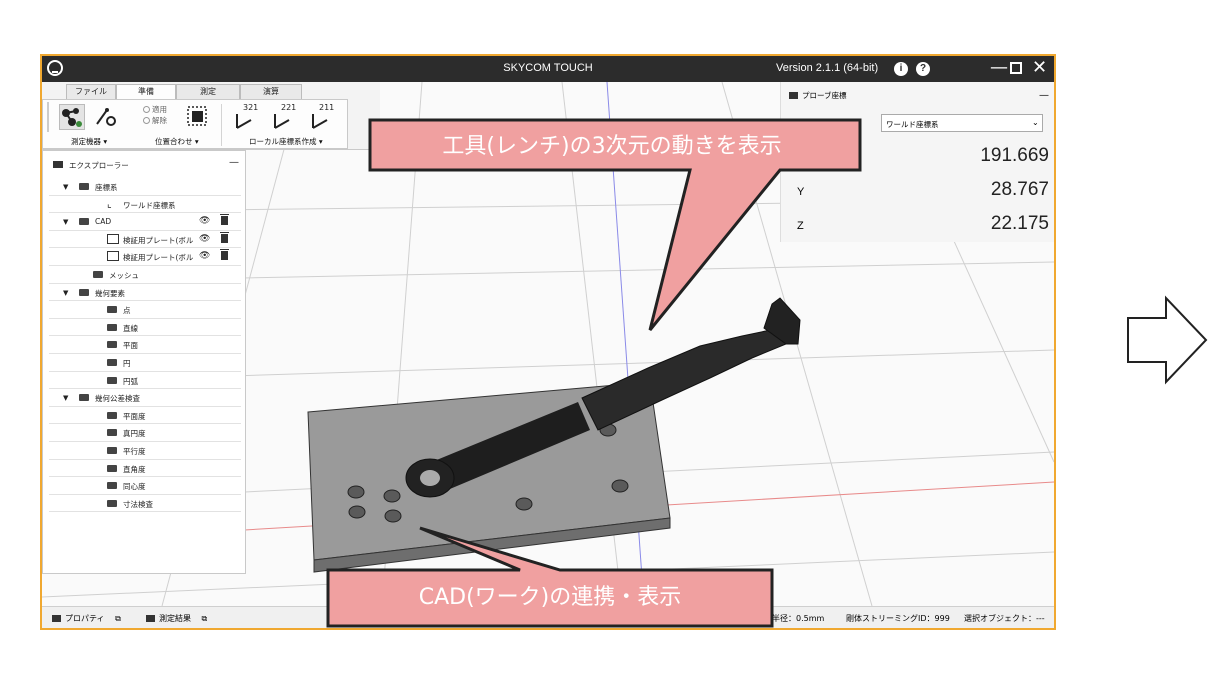  Describe the element at coordinates (124, 275) in the screenshot. I see `tree-item-label: メッシュ` at that location.